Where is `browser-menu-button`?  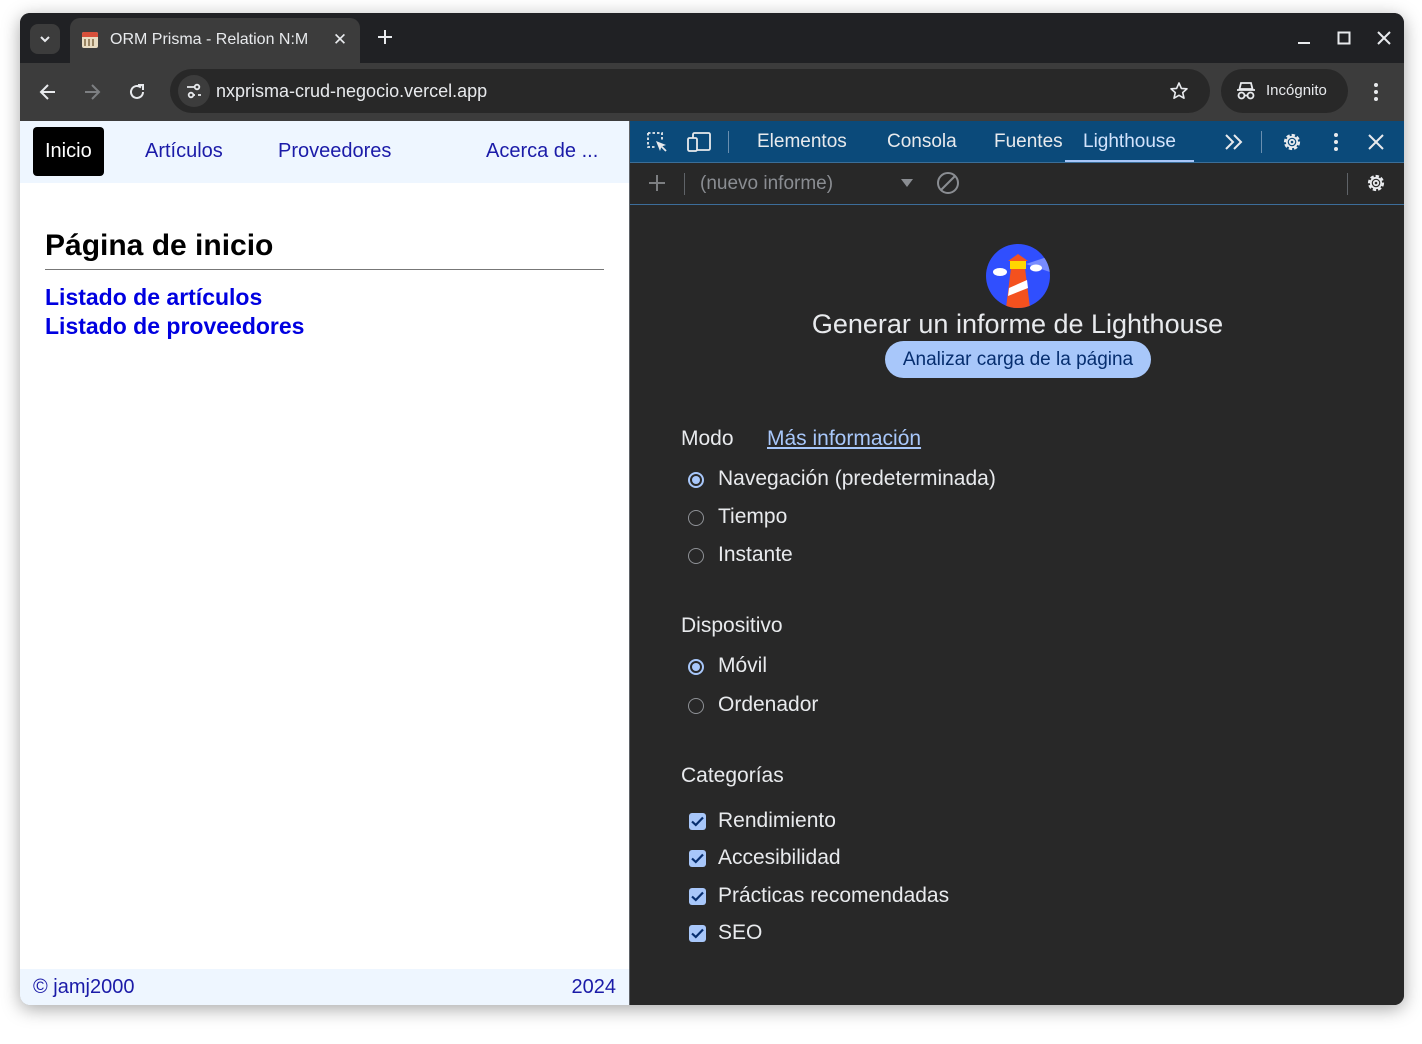 browser-menu-button is located at coordinates (1376, 92).